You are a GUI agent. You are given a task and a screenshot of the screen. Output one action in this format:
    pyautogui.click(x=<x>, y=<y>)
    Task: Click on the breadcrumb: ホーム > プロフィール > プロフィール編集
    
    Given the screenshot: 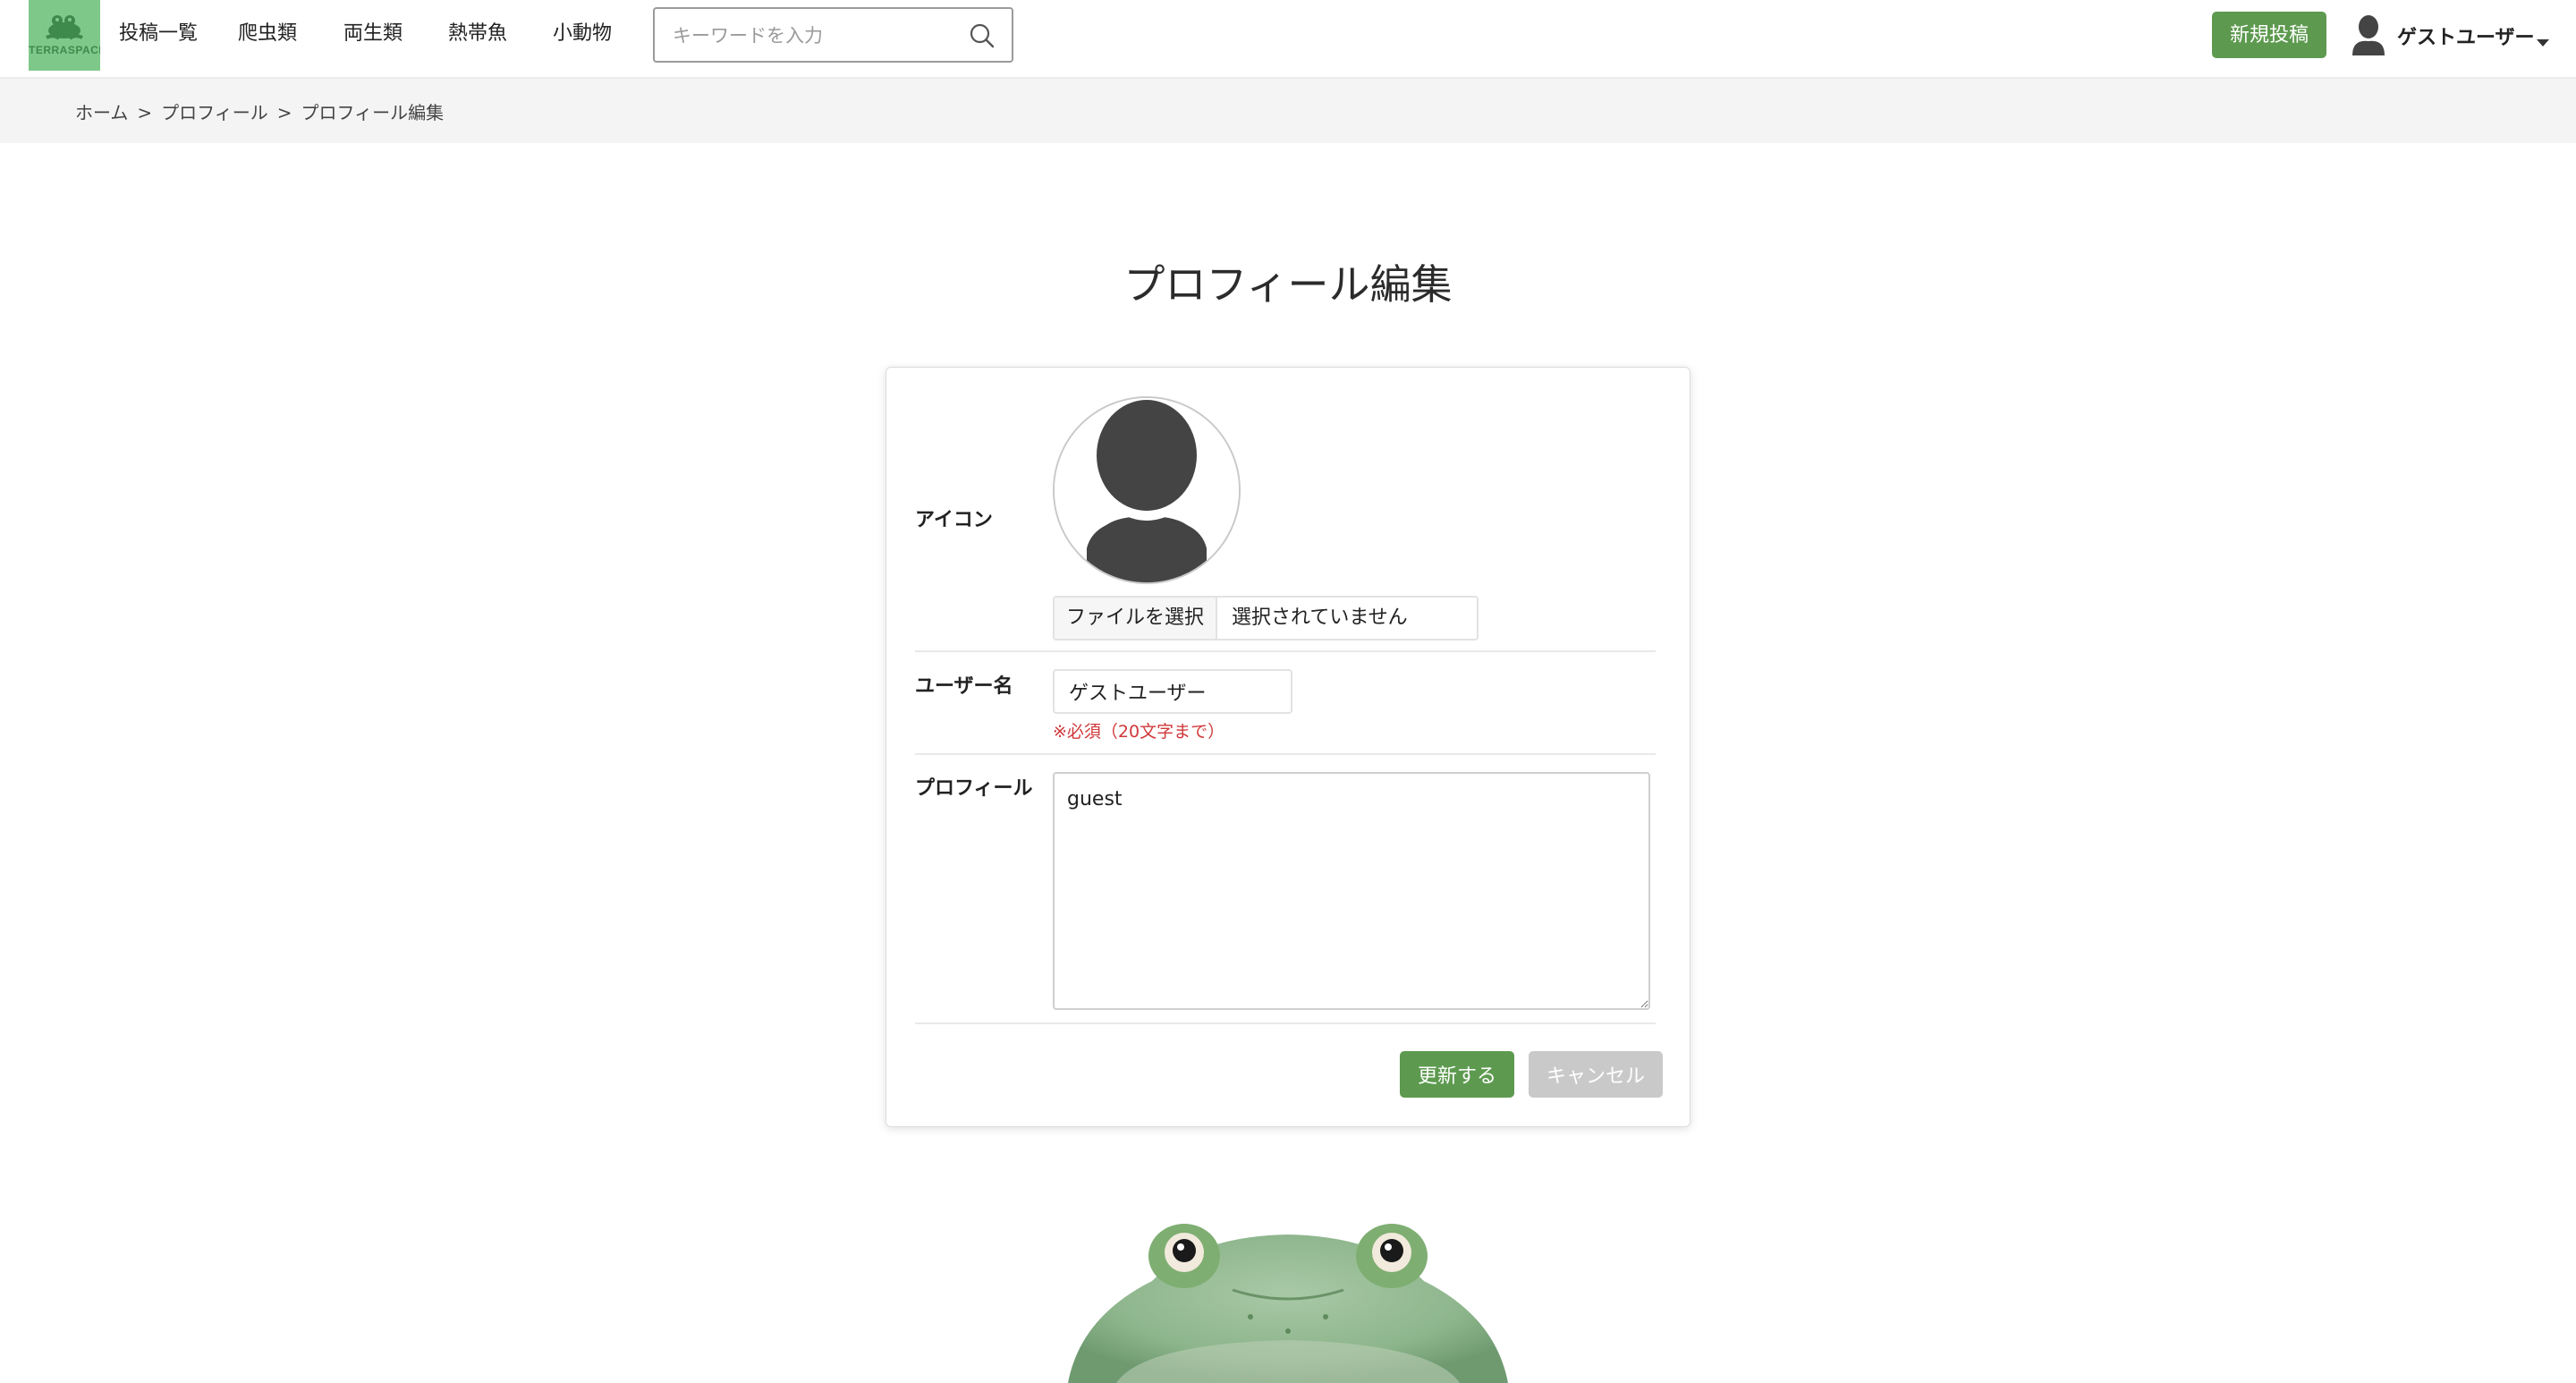 What is the action you would take?
    pyautogui.click(x=259, y=111)
    